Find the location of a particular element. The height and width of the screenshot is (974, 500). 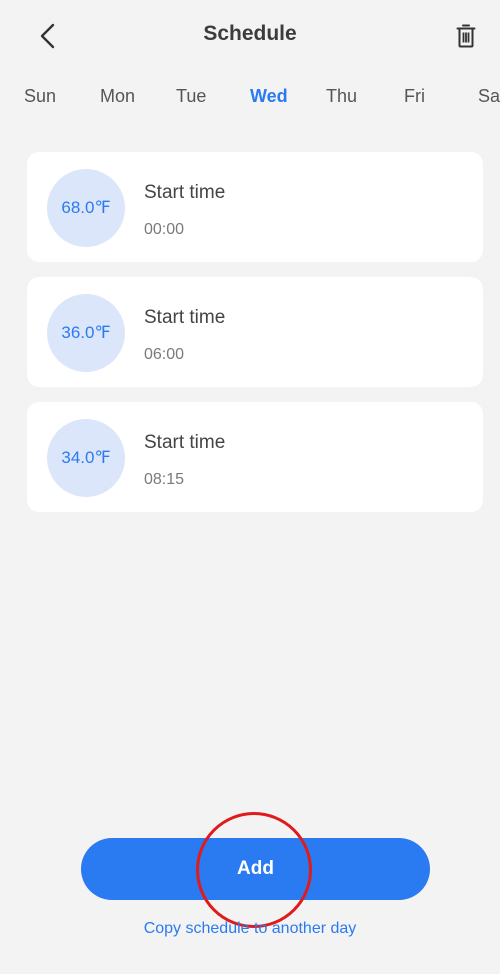

add-button: Add is located at coordinates (255, 869).